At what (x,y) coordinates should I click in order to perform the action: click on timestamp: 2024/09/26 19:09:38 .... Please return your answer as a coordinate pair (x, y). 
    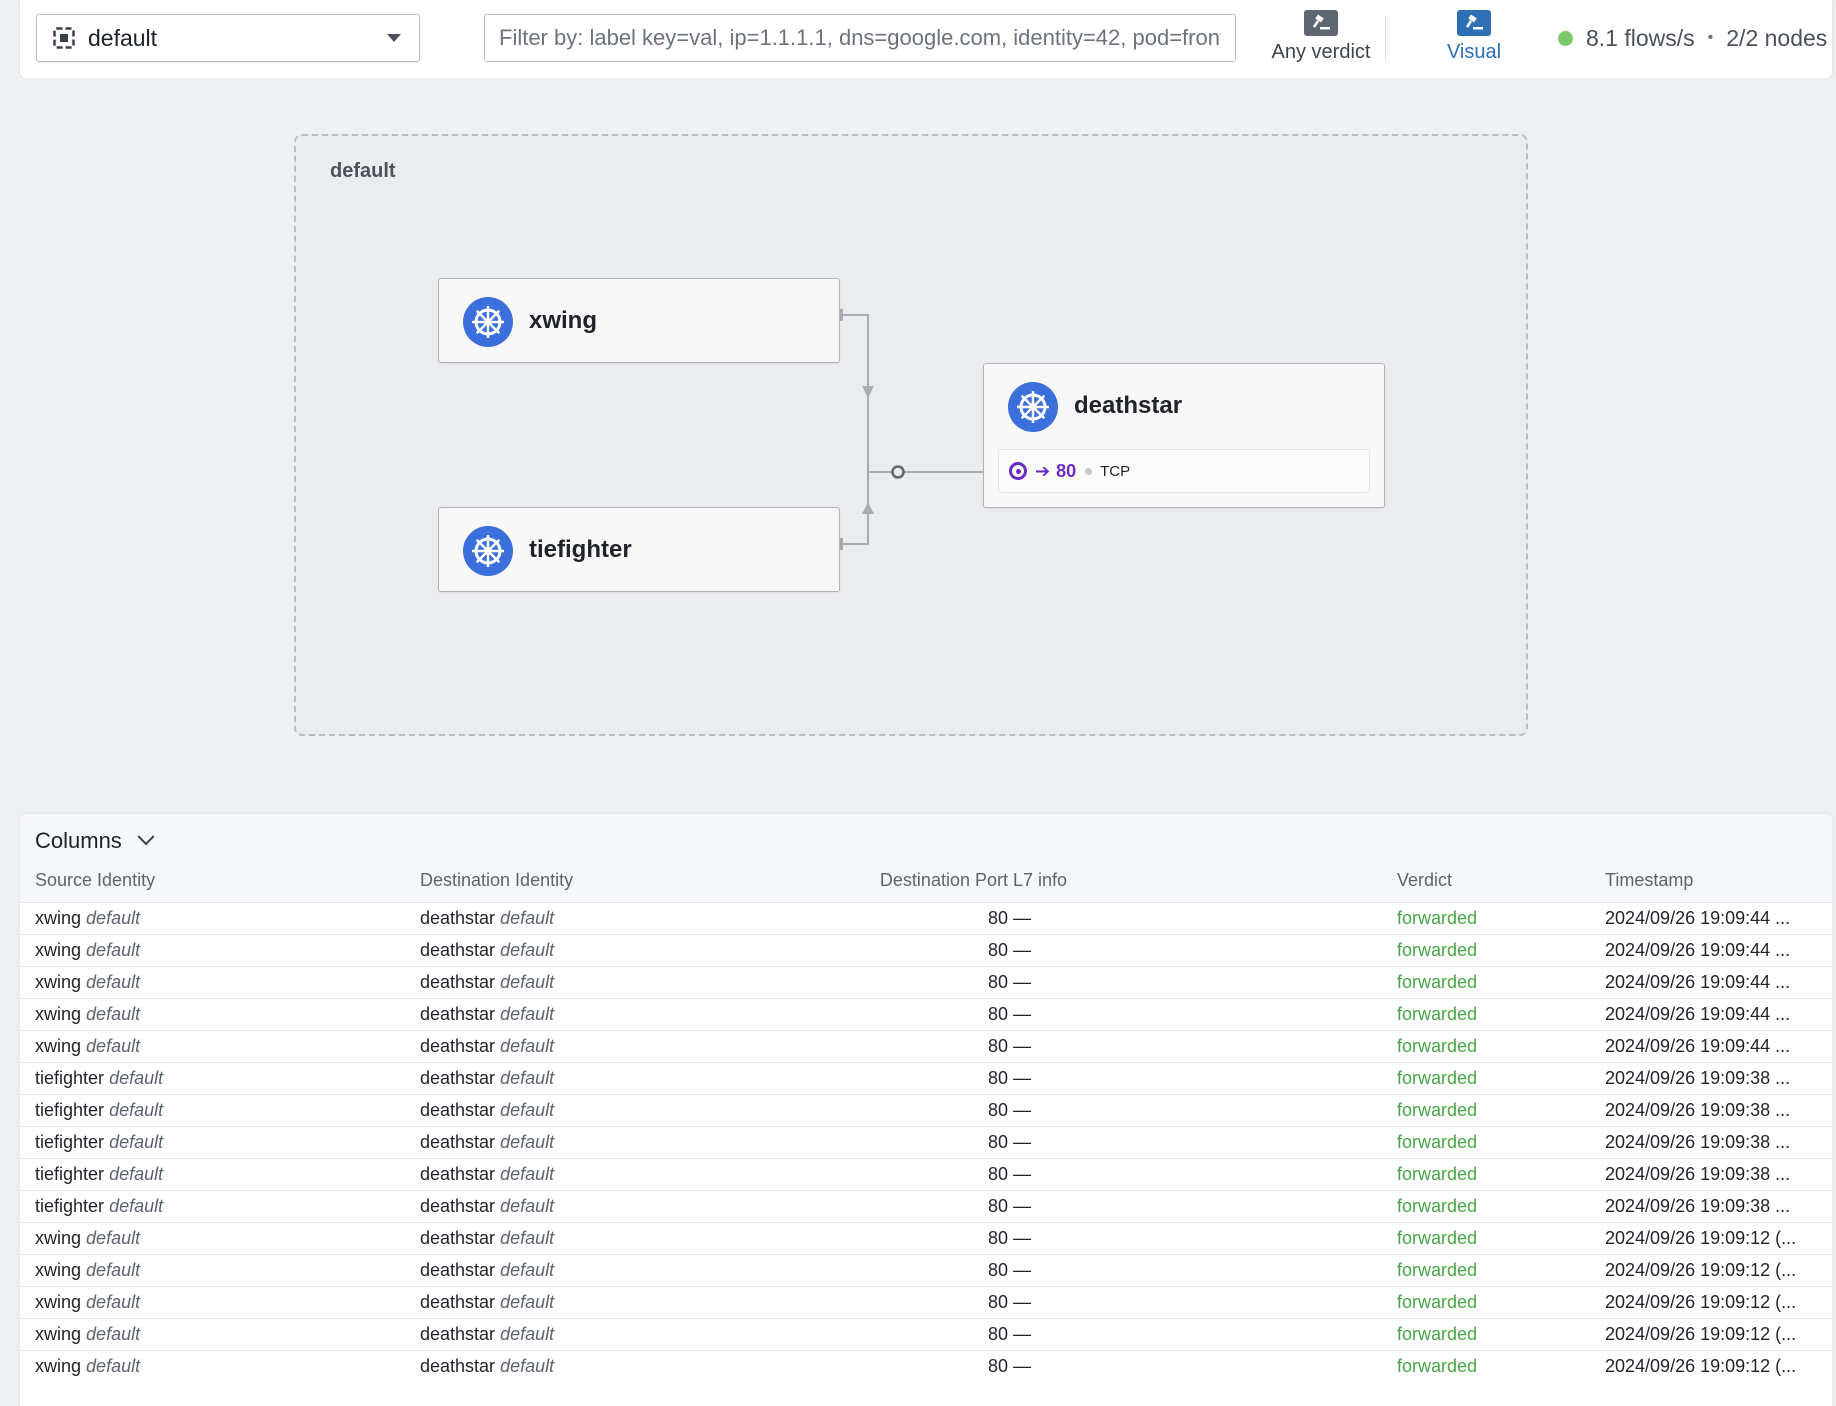
    Looking at the image, I should click on (1698, 1174).